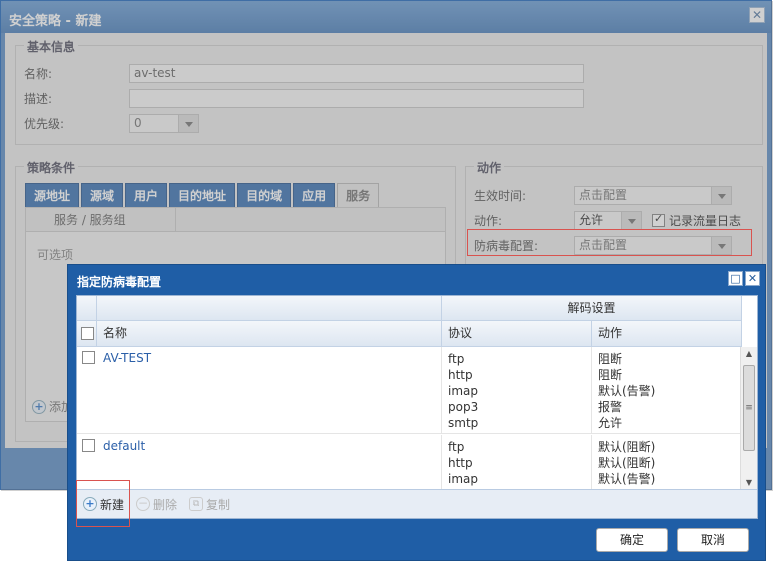  What do you see at coordinates (269, 333) in the screenshot?
I see `column-name-header: 名称` at bounding box center [269, 333].